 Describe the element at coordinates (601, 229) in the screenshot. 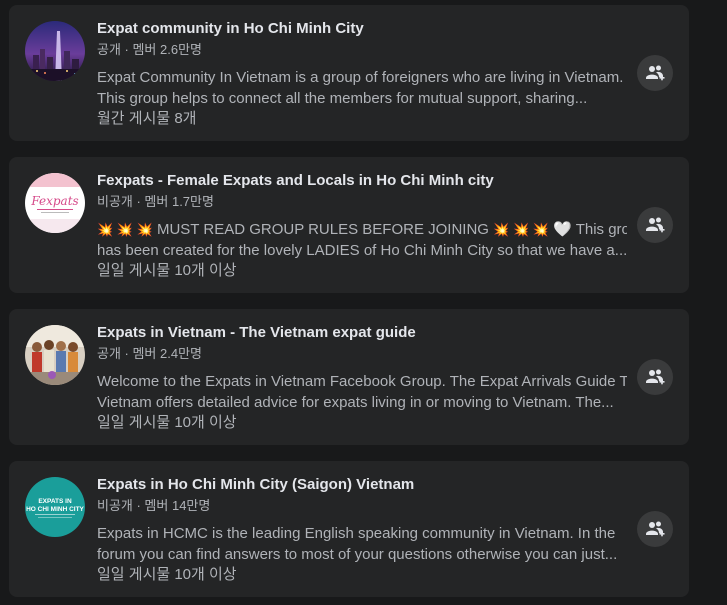

I see `description-text: This group` at that location.